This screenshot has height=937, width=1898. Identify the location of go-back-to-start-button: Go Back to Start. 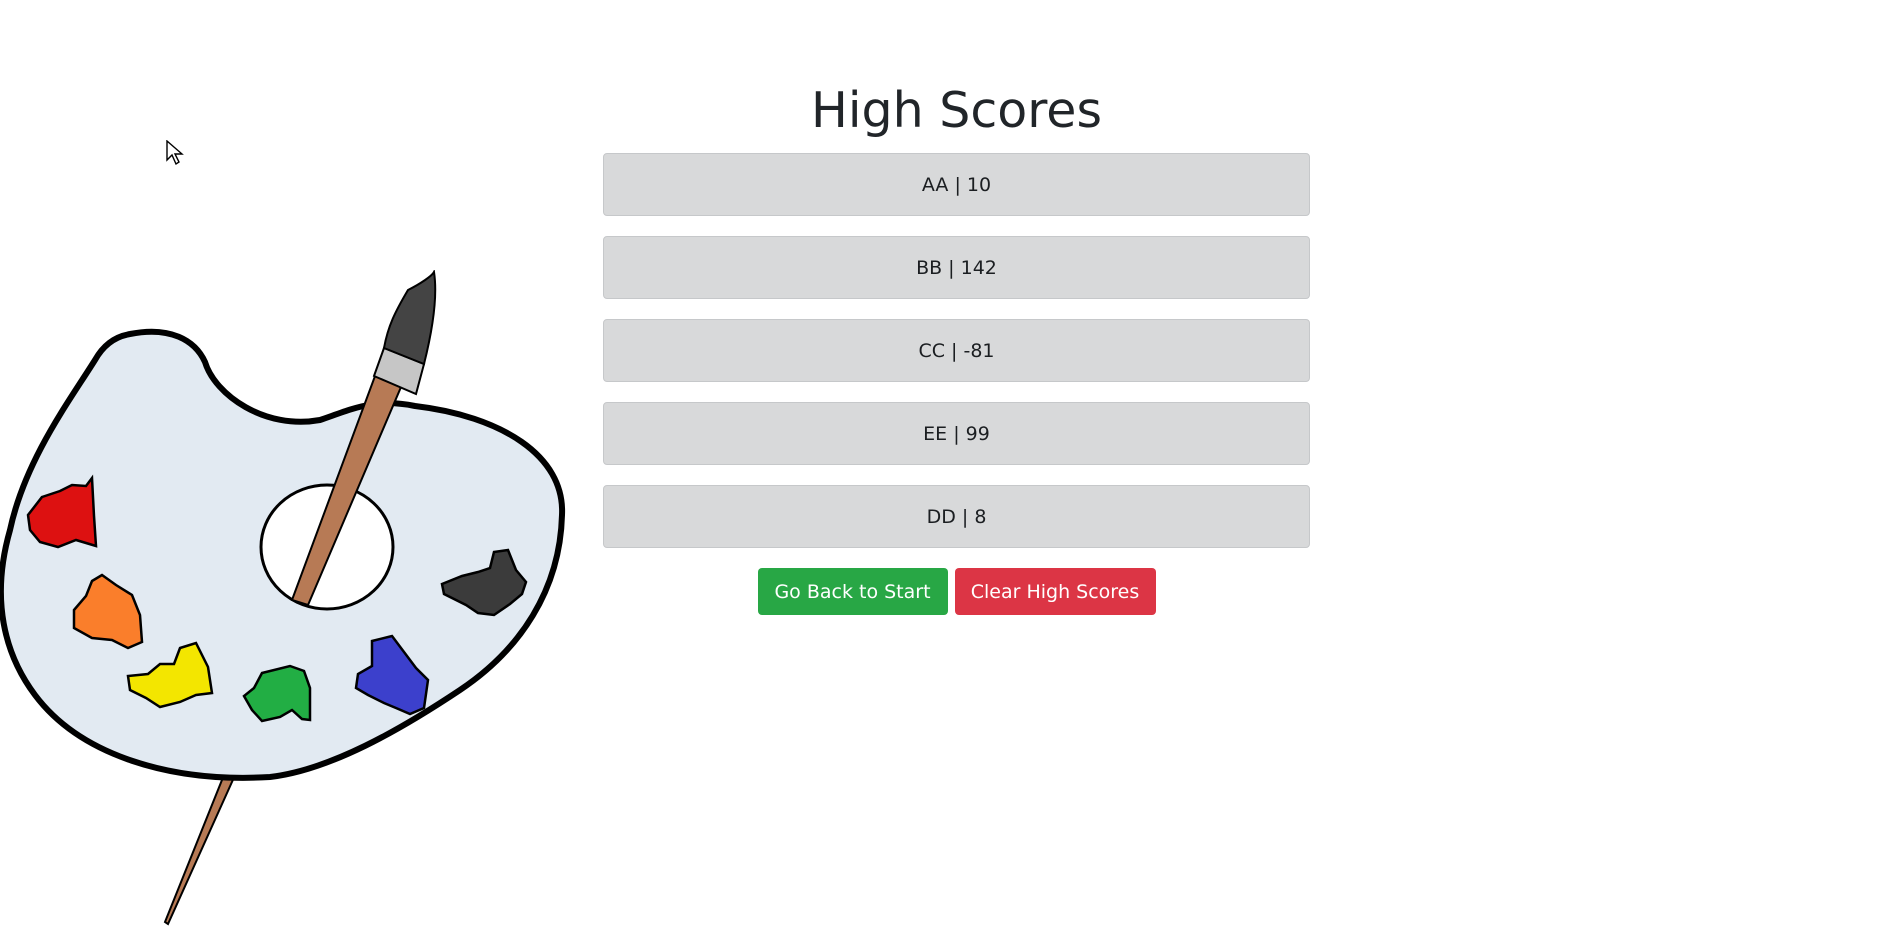
(852, 591).